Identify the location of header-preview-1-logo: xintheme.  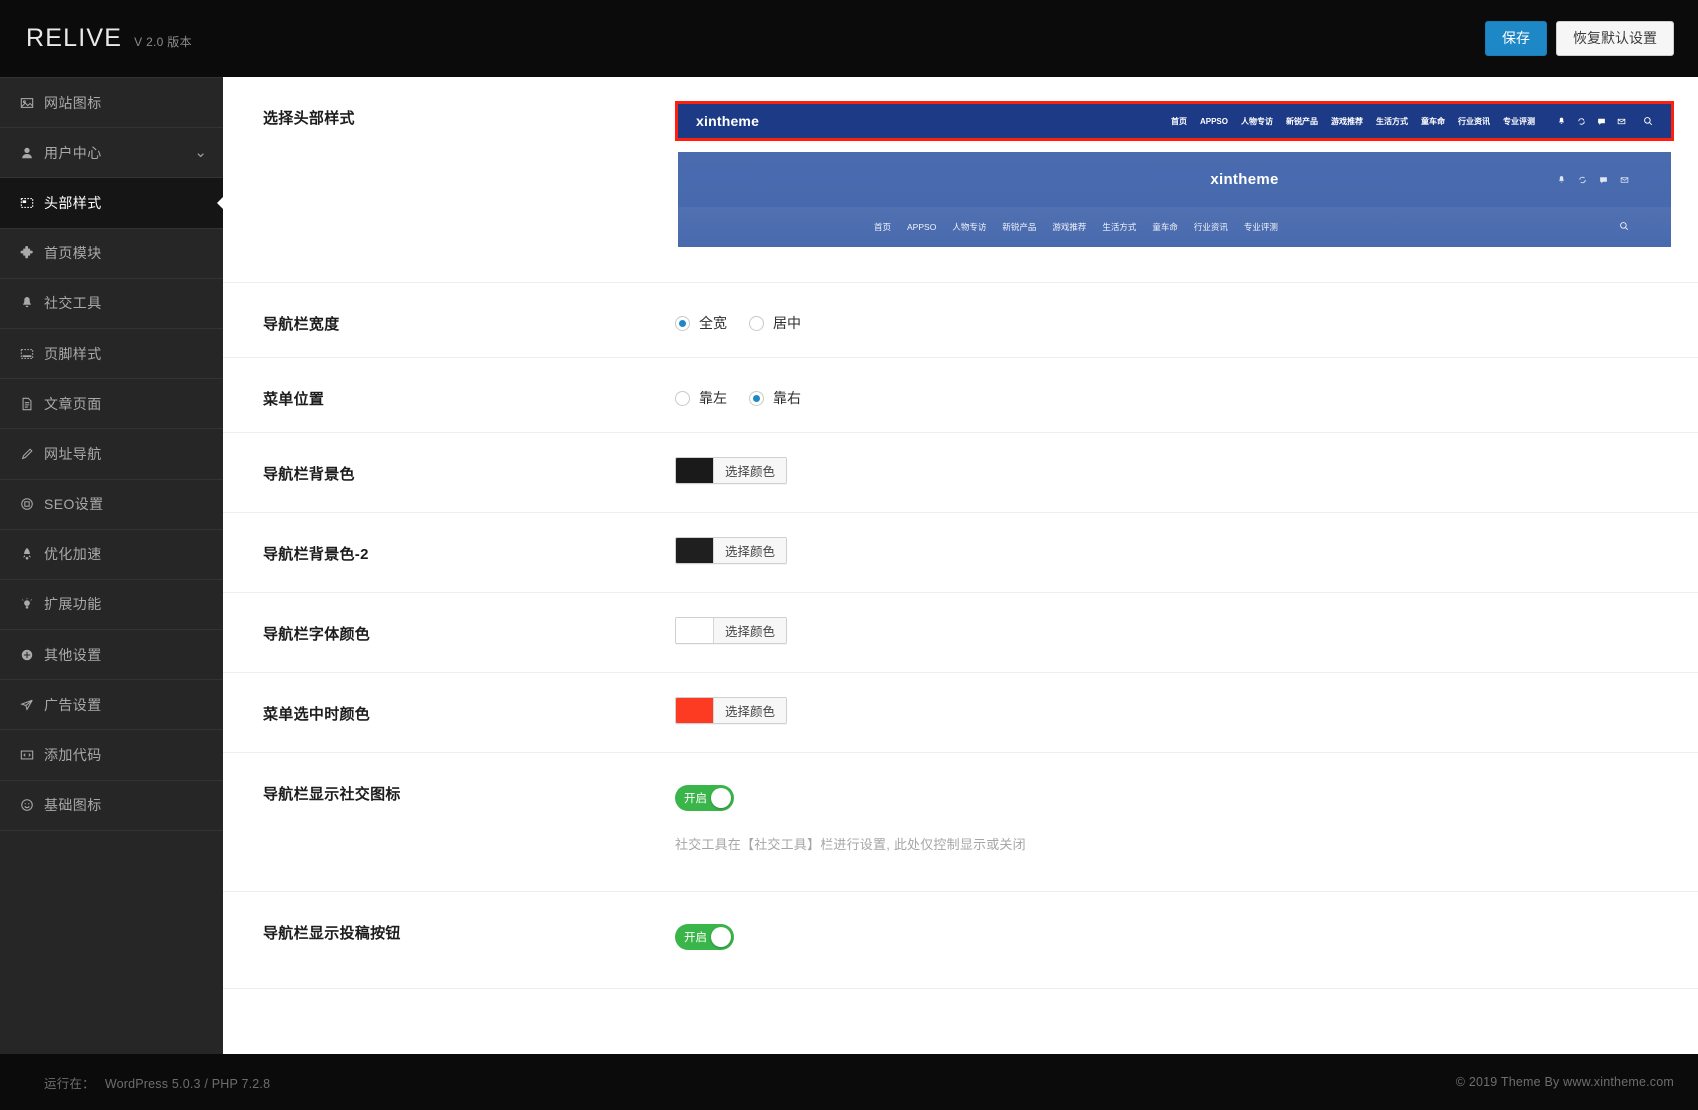
(728, 121).